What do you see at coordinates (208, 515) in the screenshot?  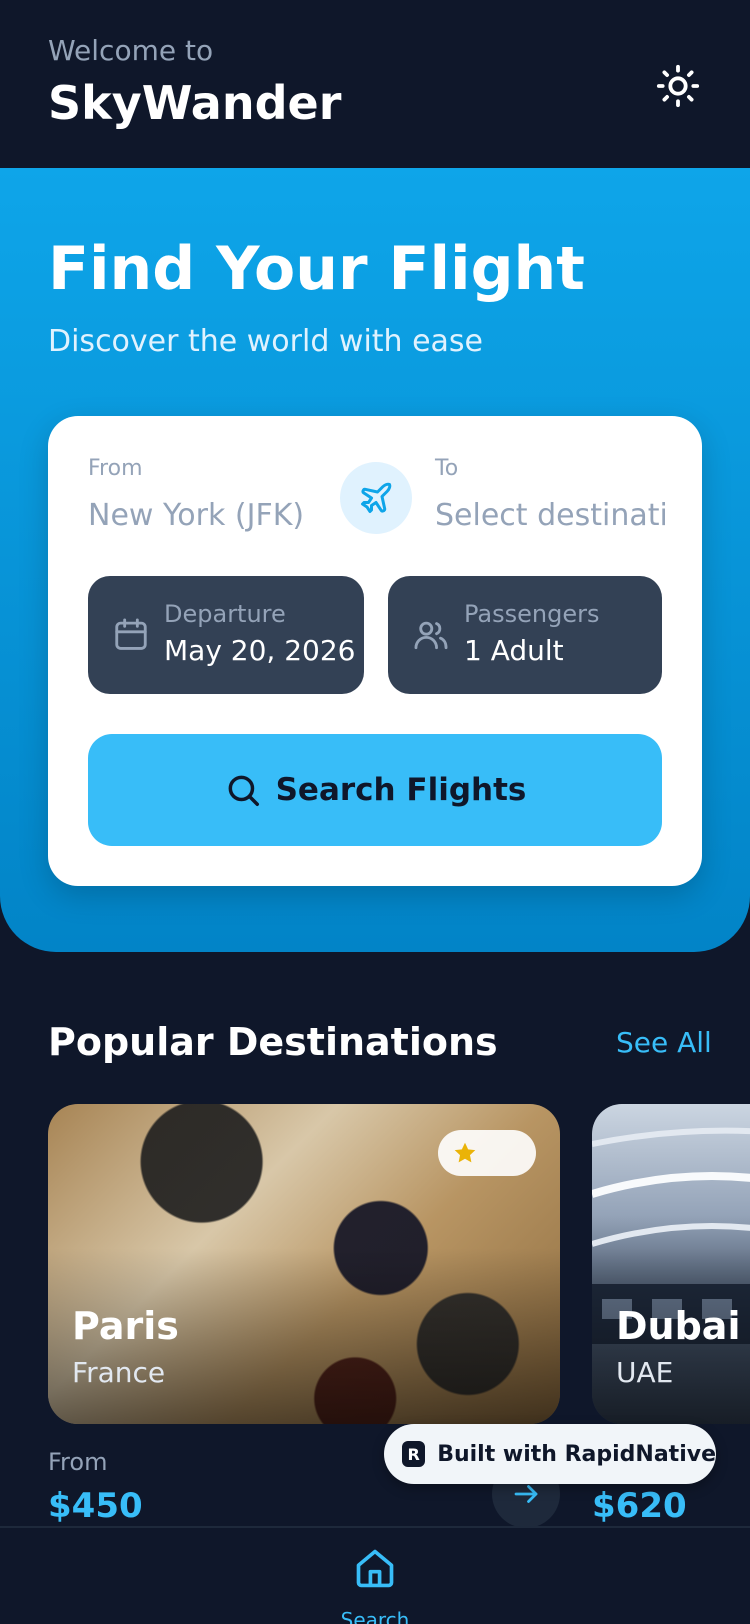 I see `from-field: New York (JFK)` at bounding box center [208, 515].